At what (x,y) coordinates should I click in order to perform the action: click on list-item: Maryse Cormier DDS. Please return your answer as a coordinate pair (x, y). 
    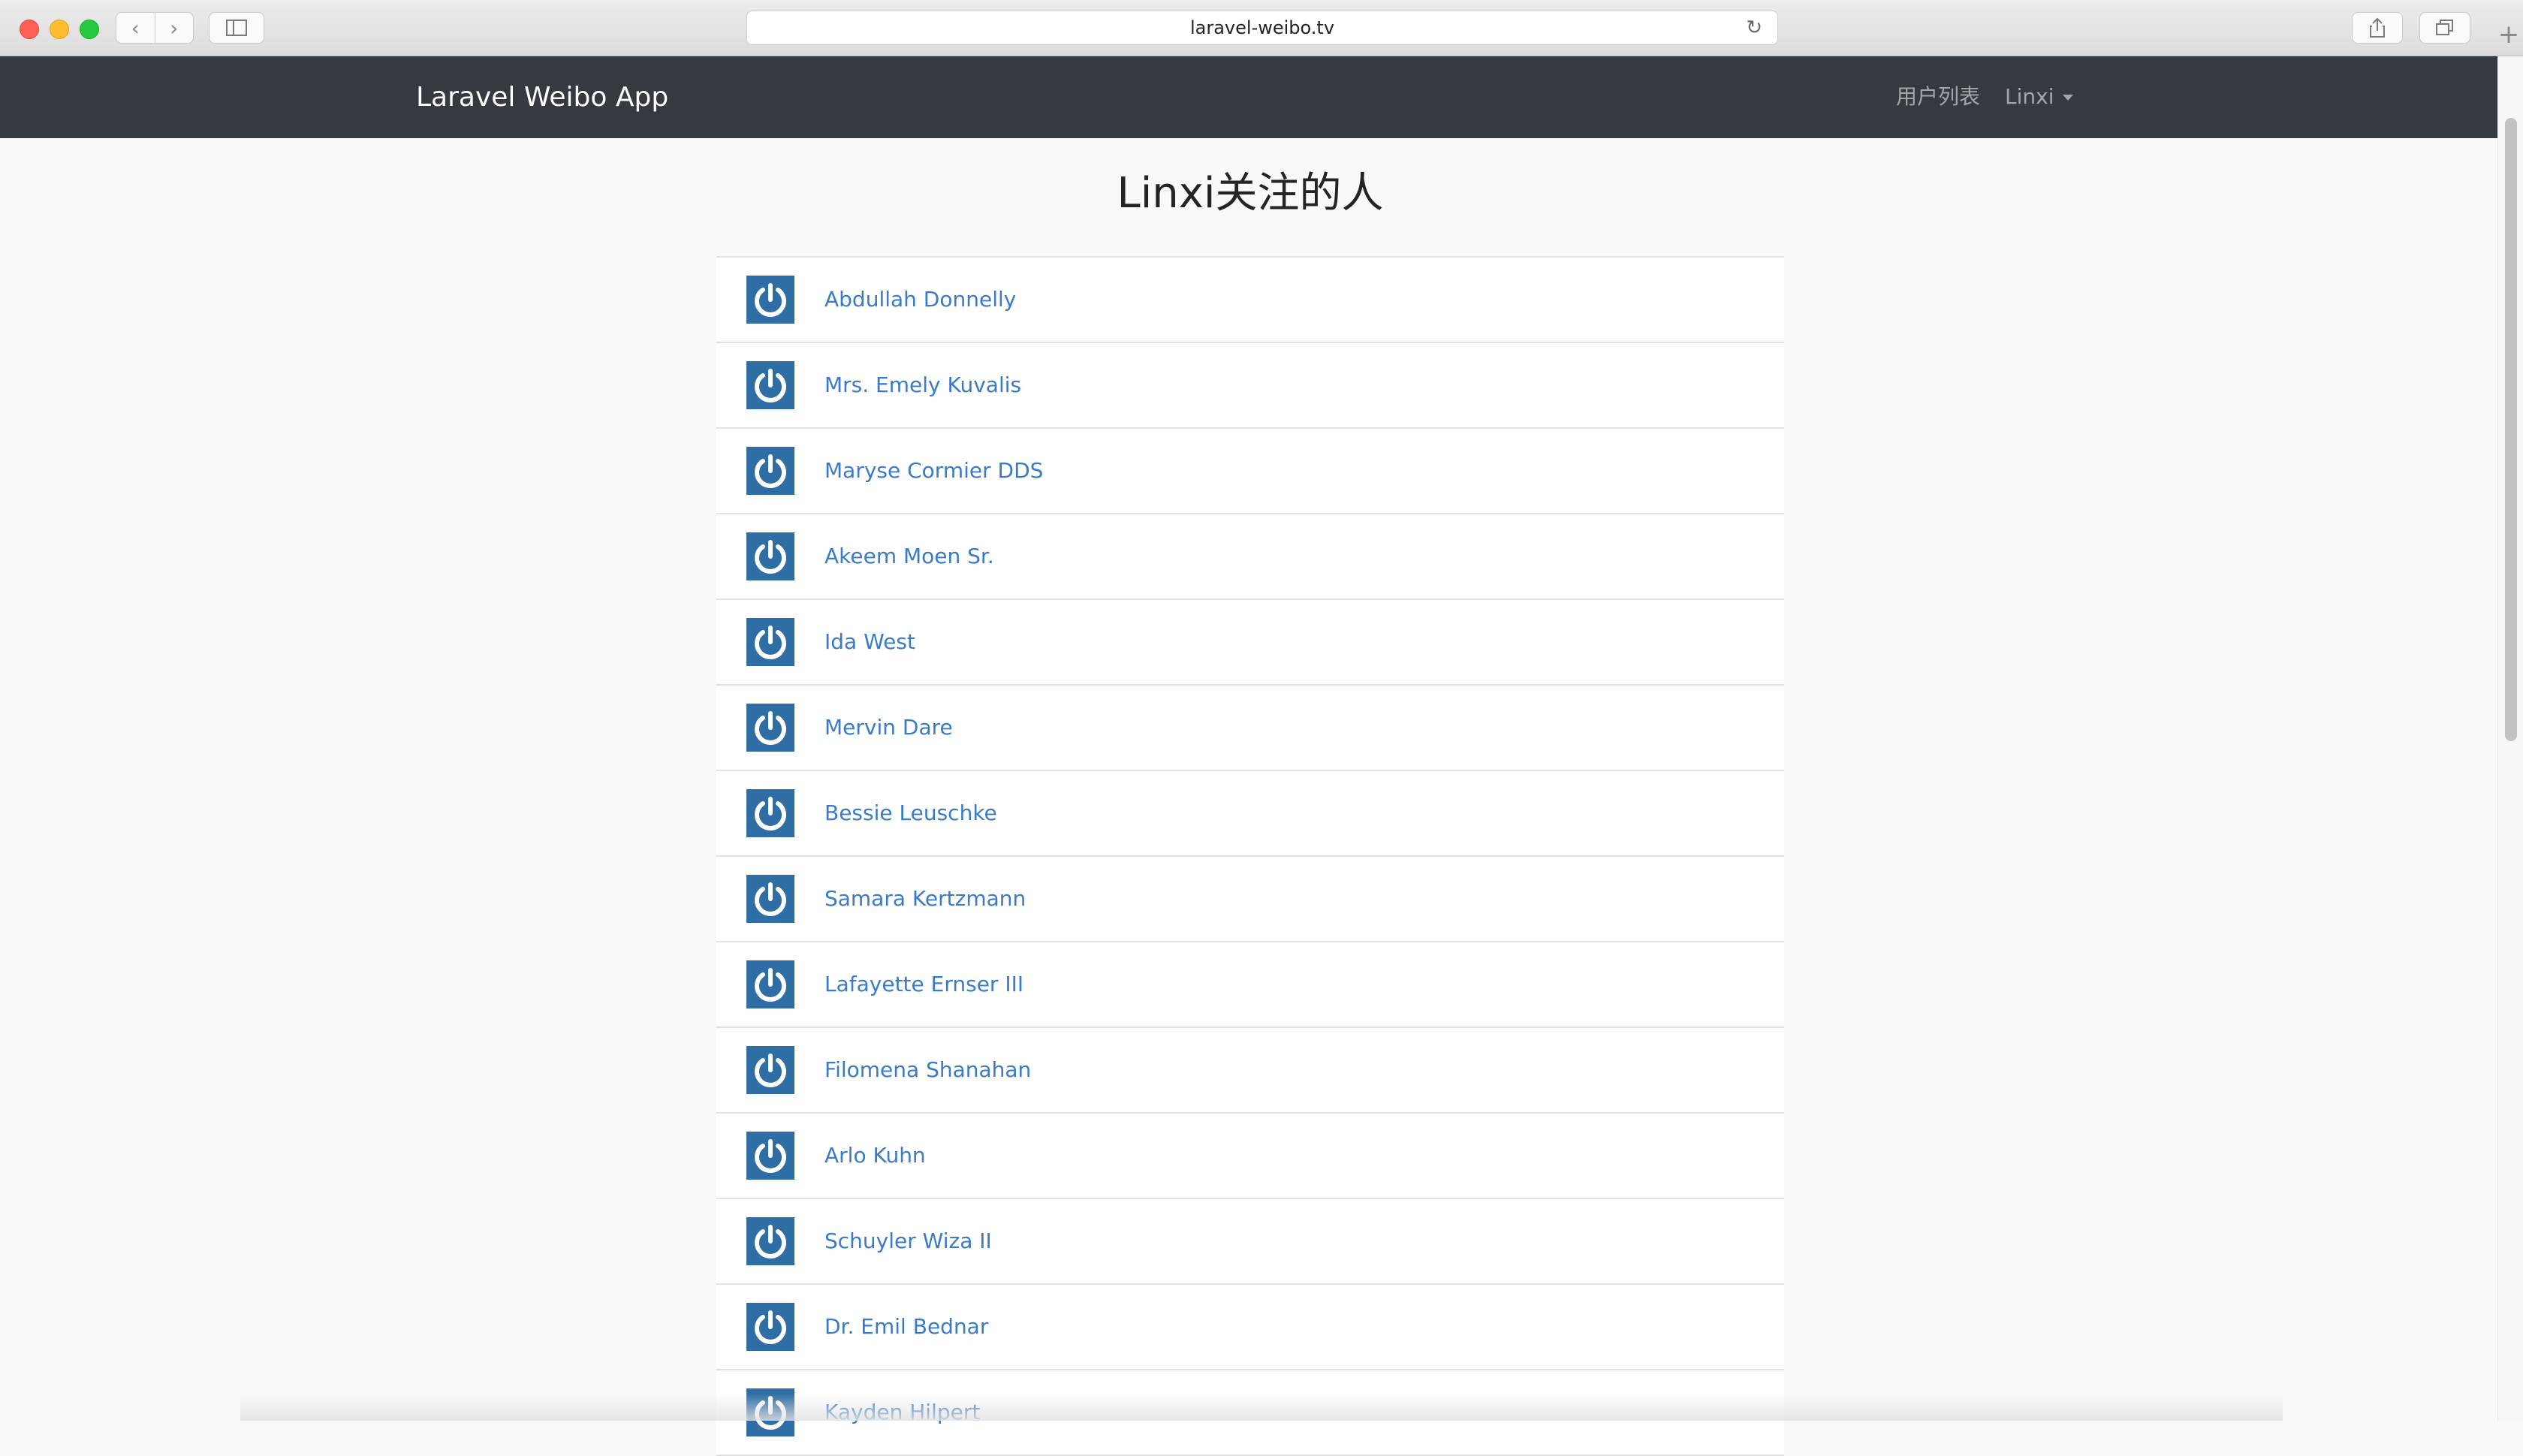
    Looking at the image, I should click on (1250, 471).